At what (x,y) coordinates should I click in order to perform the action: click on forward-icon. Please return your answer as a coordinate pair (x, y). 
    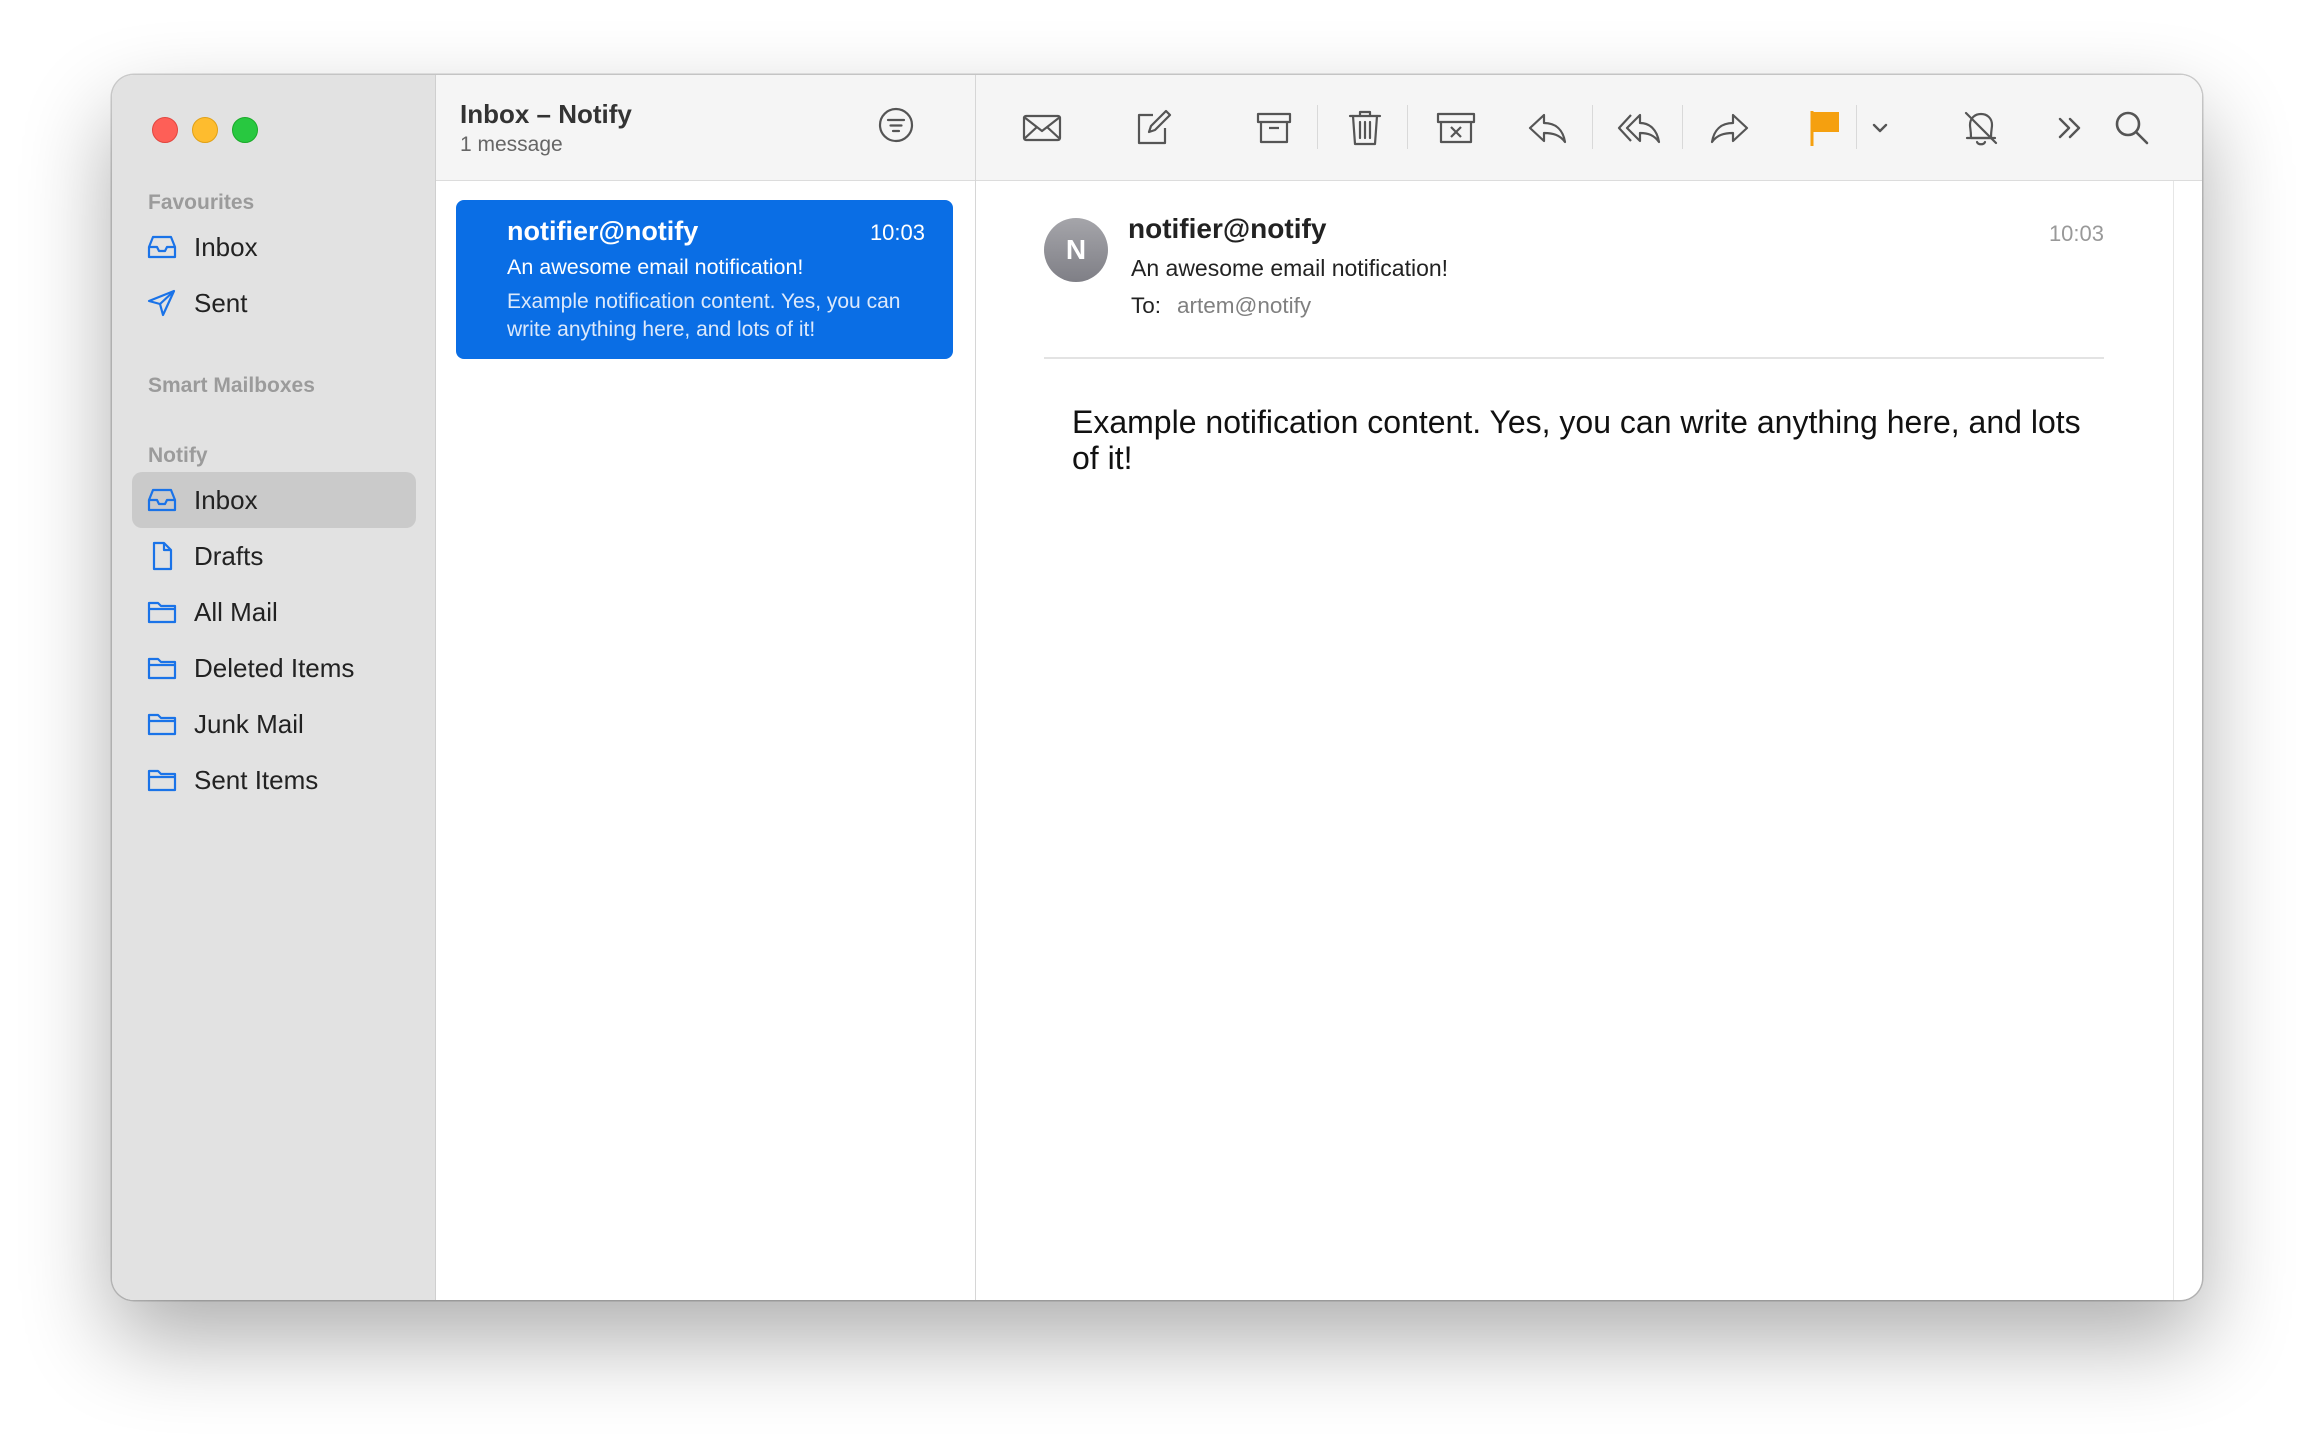
    Looking at the image, I should click on (1729, 128).